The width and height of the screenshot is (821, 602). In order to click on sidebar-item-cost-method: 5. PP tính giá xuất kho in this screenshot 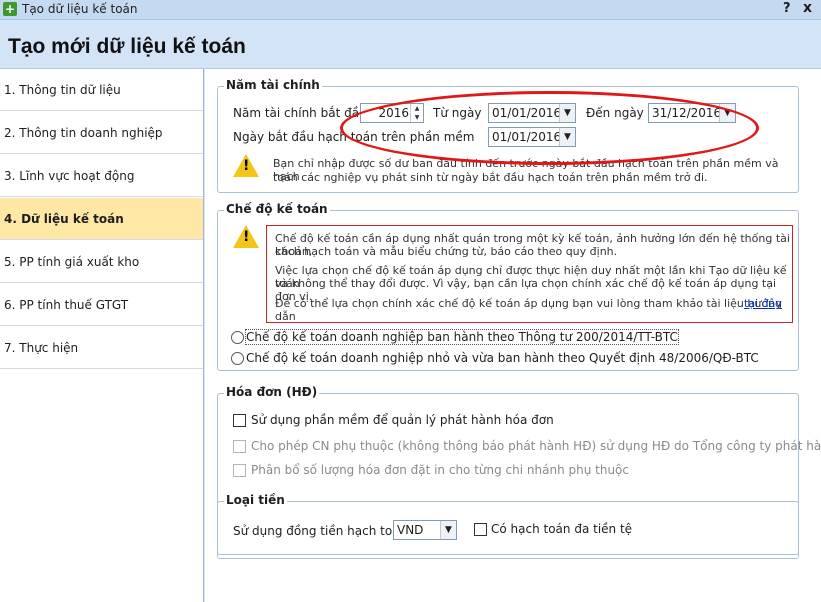, I will do `click(101, 262)`.